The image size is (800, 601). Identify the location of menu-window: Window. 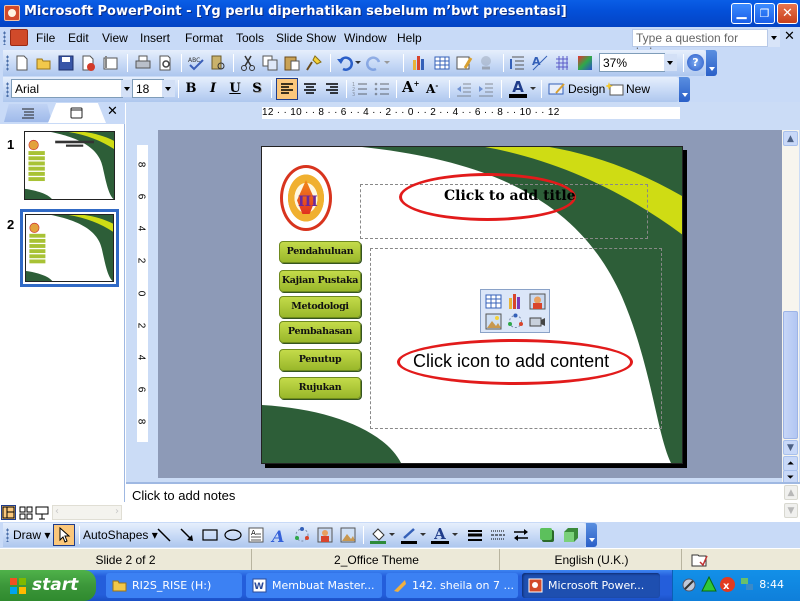
(365, 38).